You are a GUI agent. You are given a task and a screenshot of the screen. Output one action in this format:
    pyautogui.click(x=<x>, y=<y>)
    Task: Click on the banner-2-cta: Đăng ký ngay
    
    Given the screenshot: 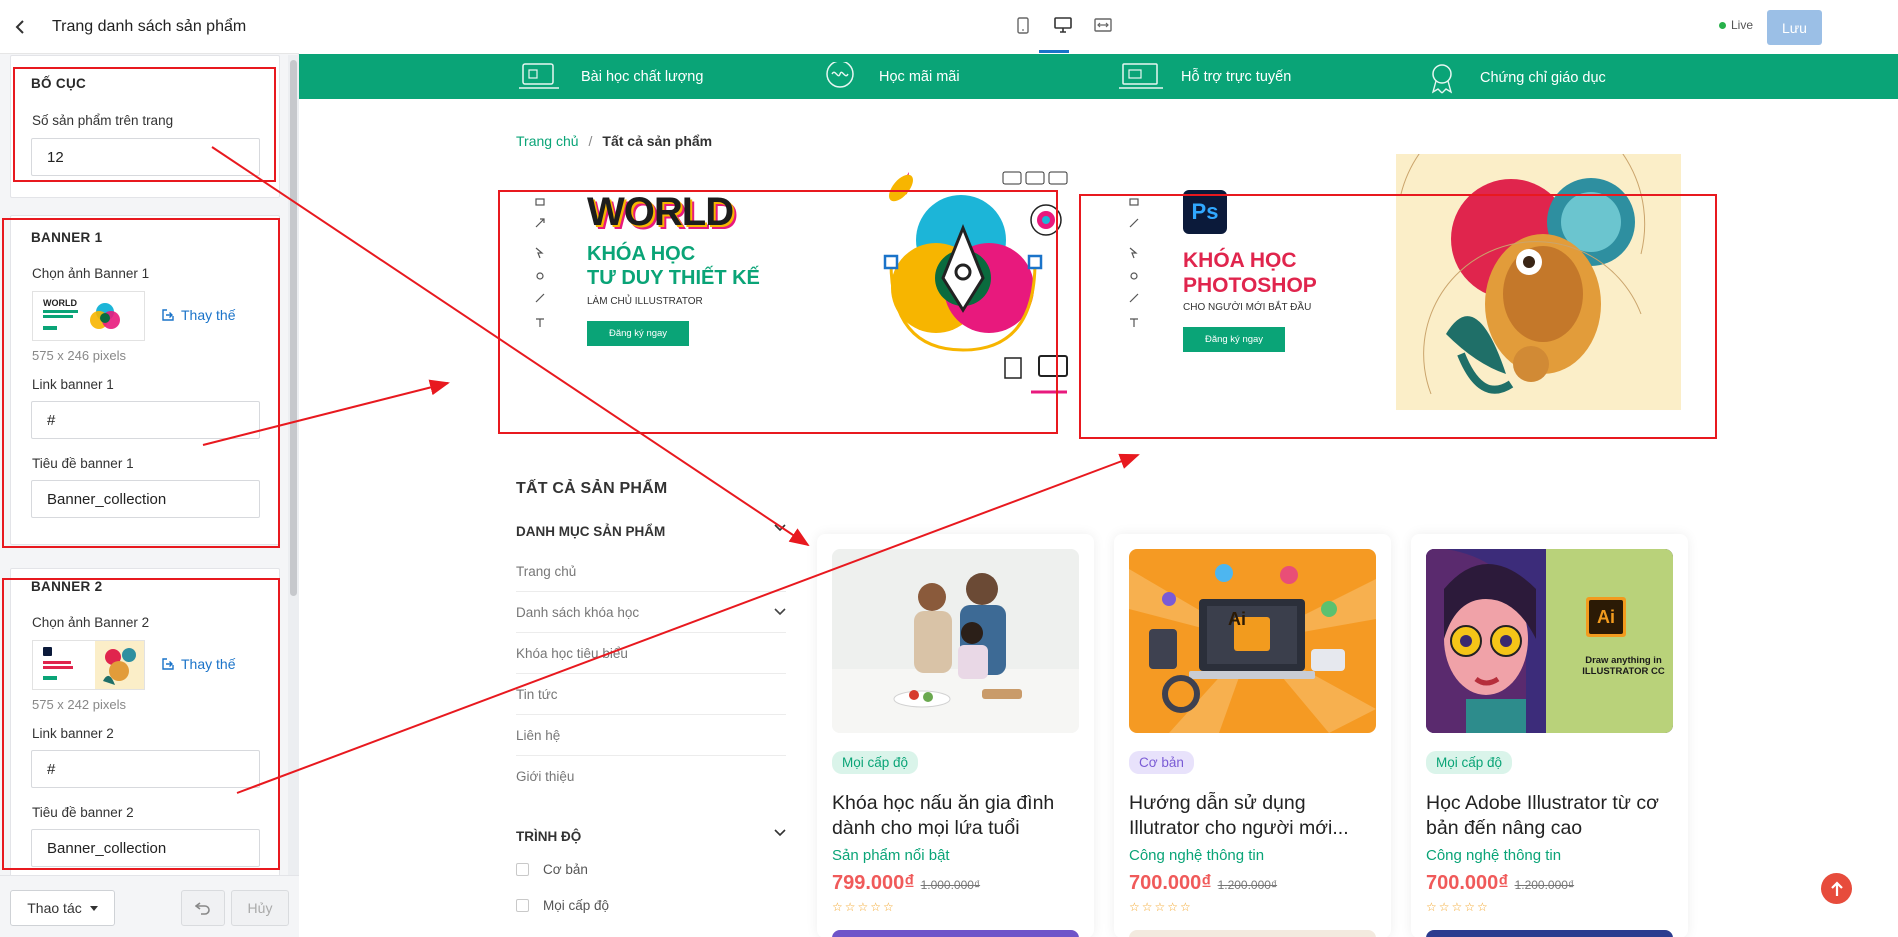 What is the action you would take?
    pyautogui.click(x=1234, y=339)
    